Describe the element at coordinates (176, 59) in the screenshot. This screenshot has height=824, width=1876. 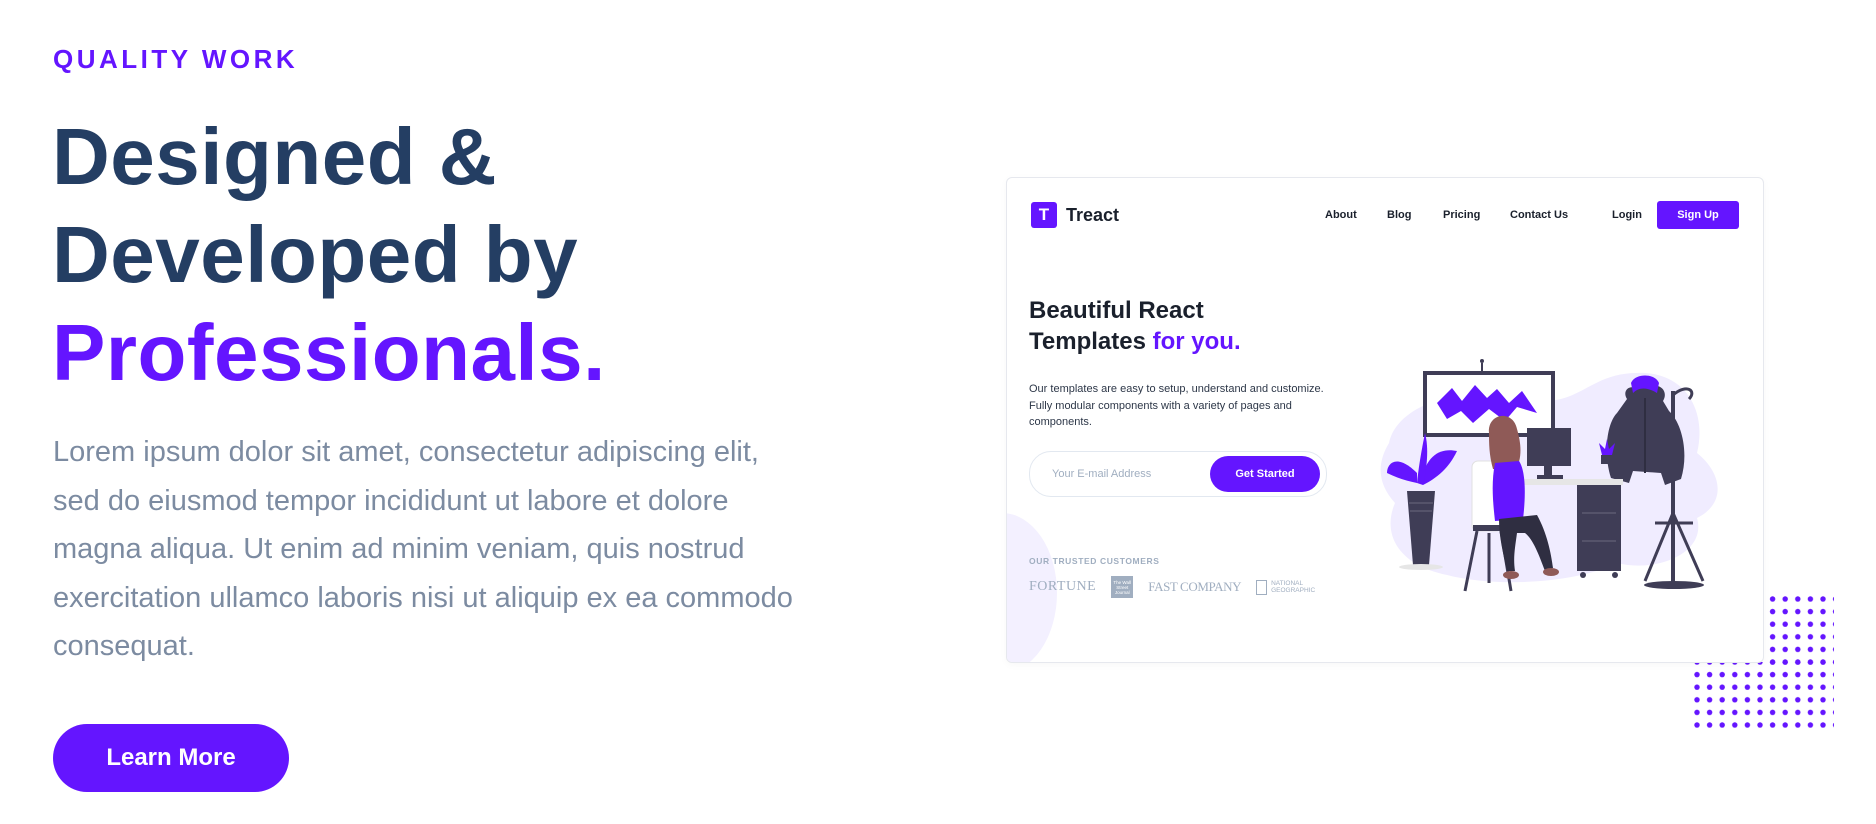
I see `subheading: QUALITY WORK` at that location.